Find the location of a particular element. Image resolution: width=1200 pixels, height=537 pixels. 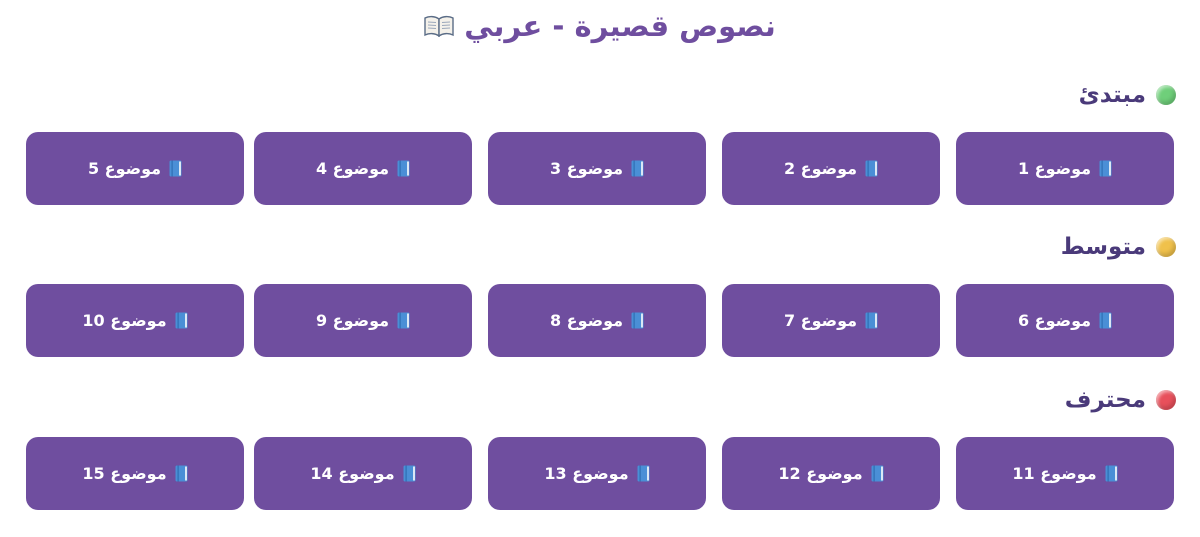

section-header-intermediate: متوسط is located at coordinates (1118, 247).